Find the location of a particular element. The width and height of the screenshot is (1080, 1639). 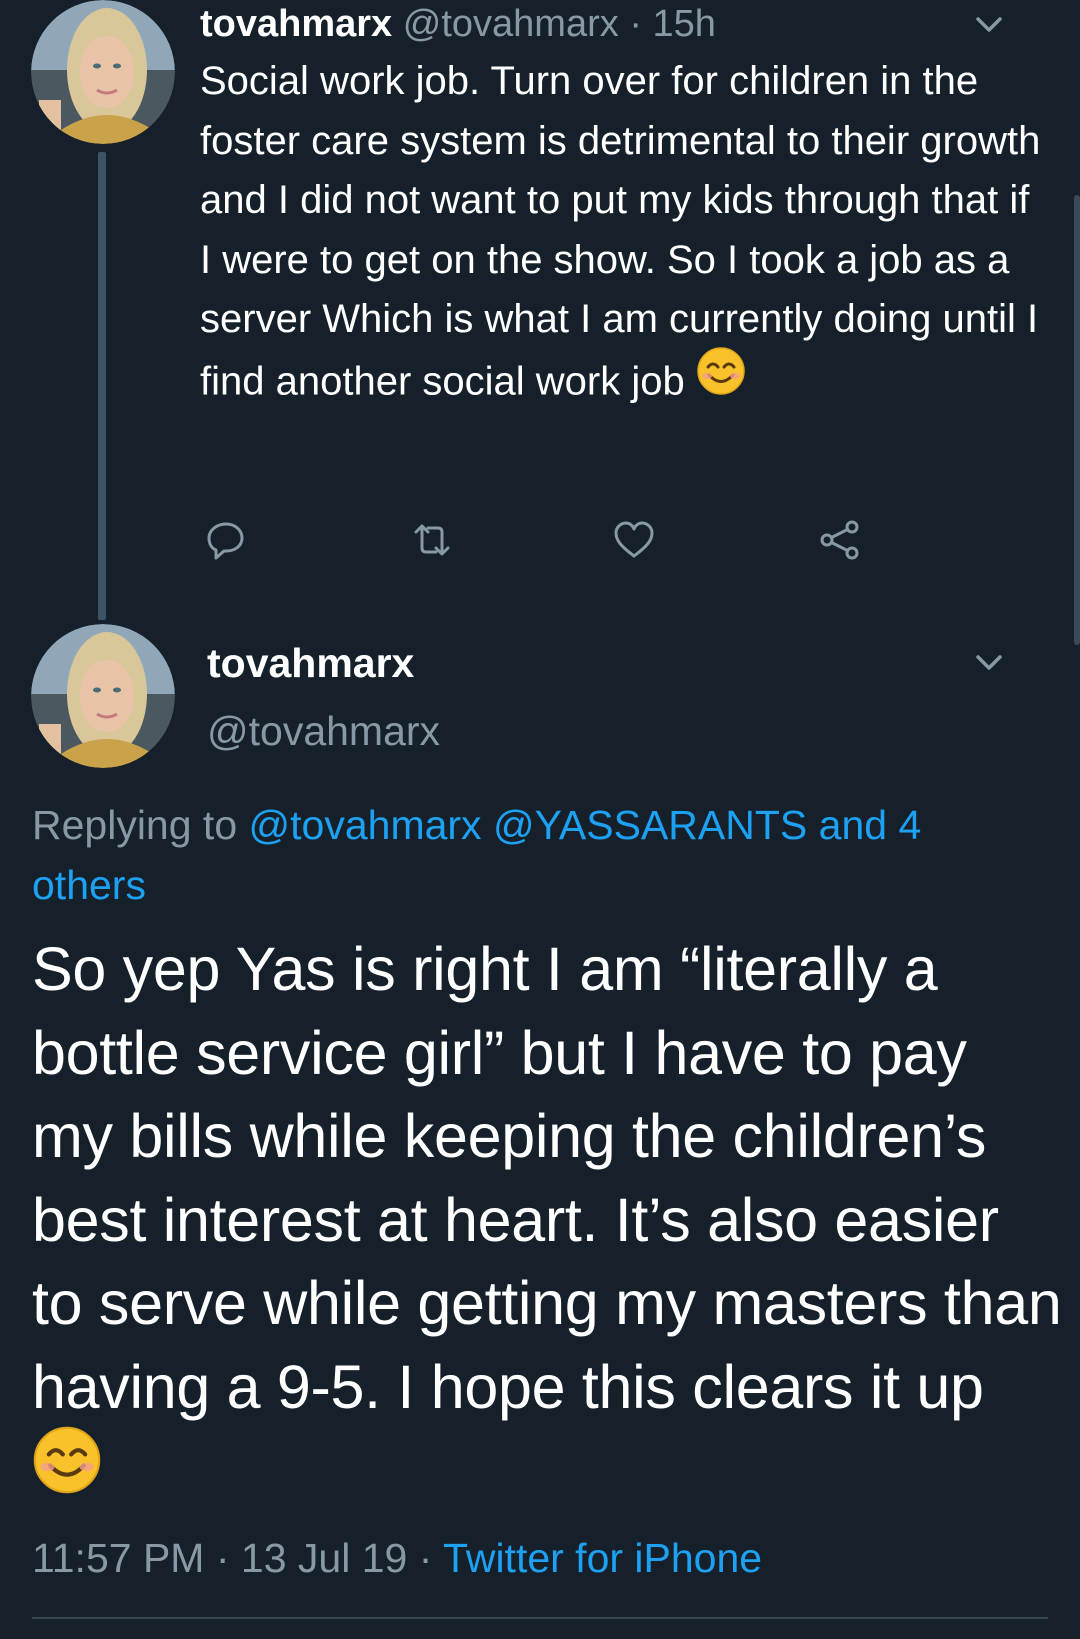

scrollbar is located at coordinates (1077, 420).